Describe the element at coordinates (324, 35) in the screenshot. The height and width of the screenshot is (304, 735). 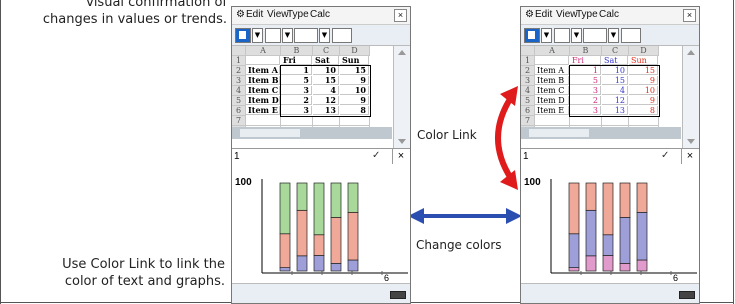
I see `line-dropdown-icon: ▼` at that location.